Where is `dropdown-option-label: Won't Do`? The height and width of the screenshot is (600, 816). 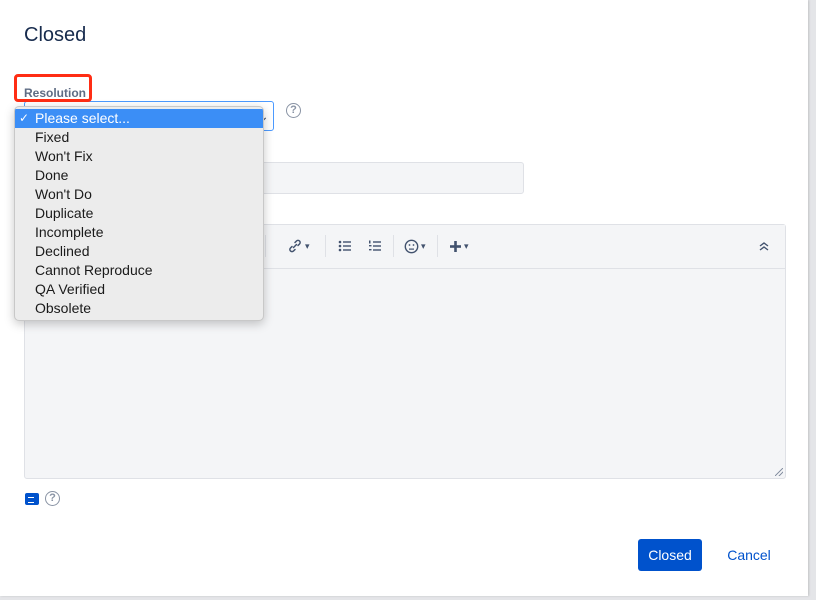
dropdown-option-label: Won't Do is located at coordinates (63, 194).